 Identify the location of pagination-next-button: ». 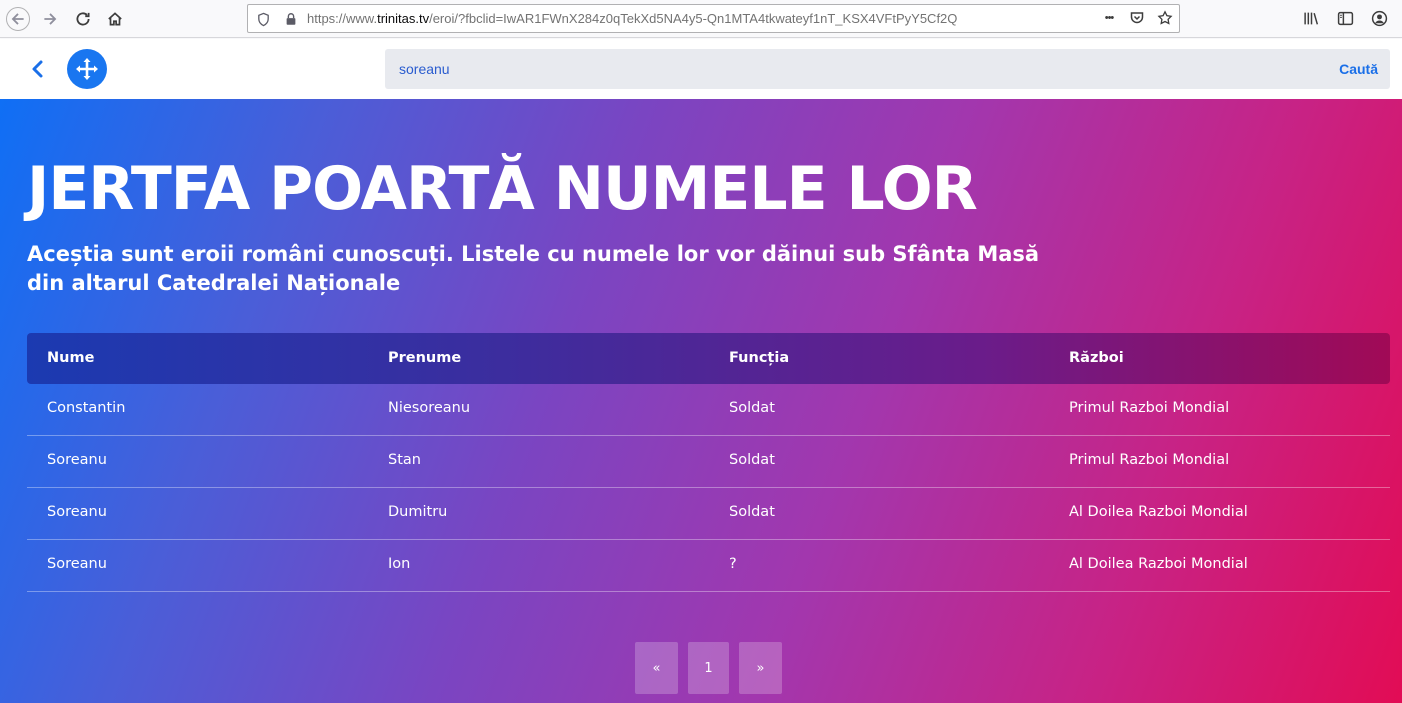
(760, 668).